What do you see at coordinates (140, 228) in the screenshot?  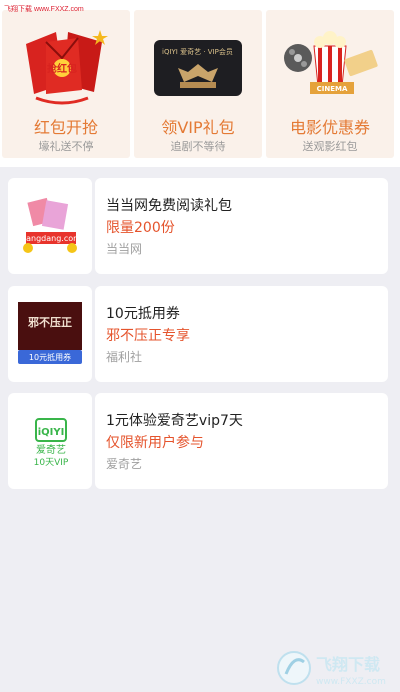 I see `offer-highlight: 限量200份` at bounding box center [140, 228].